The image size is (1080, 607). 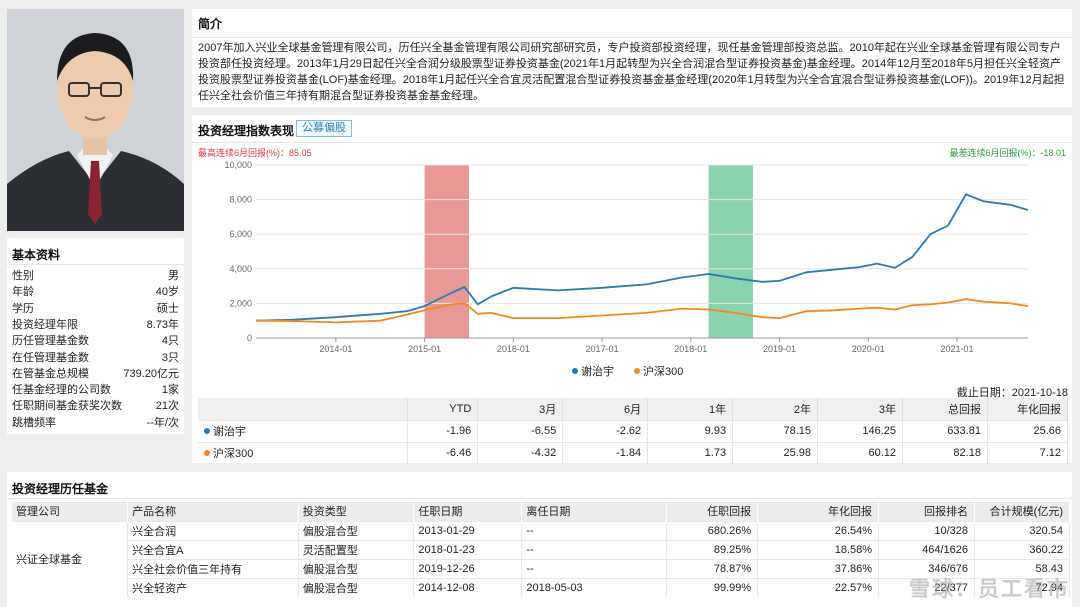 What do you see at coordinates (818, 587) in the screenshot?
I see `fund-cell: 22.57%` at bounding box center [818, 587].